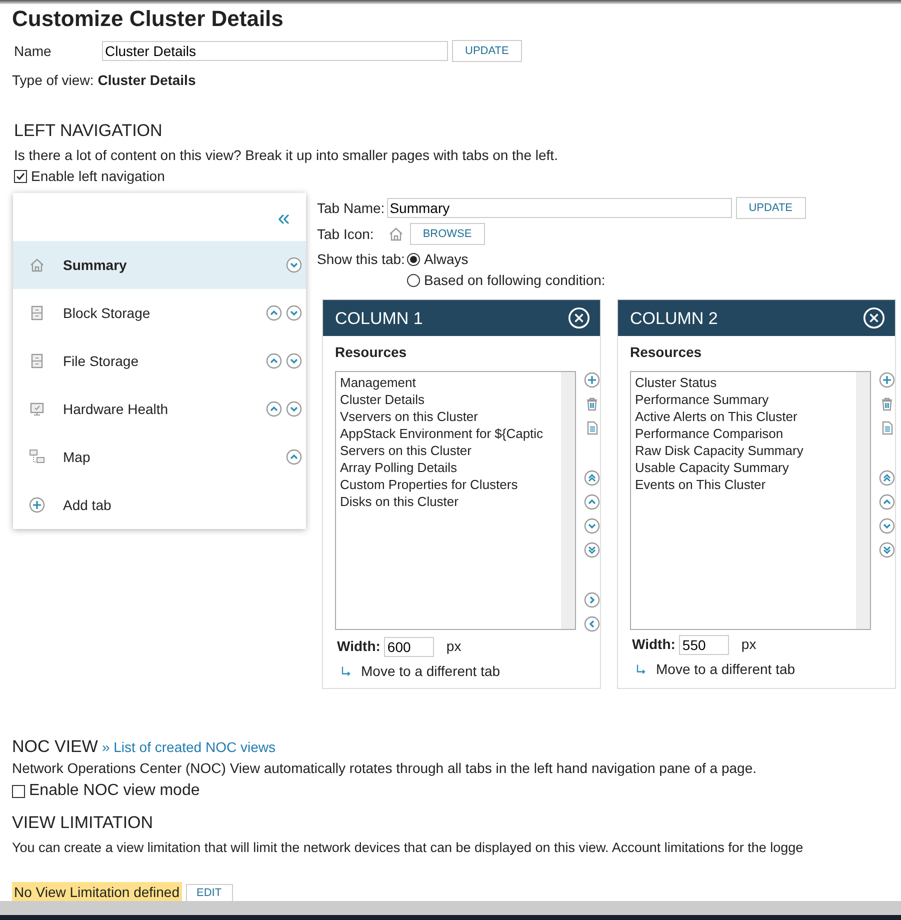  I want to click on navigation-tab: File Storage, so click(159, 361).